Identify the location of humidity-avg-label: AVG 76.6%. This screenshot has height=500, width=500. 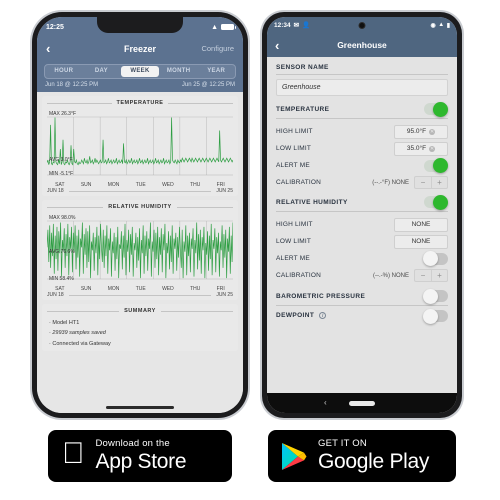
(62, 252).